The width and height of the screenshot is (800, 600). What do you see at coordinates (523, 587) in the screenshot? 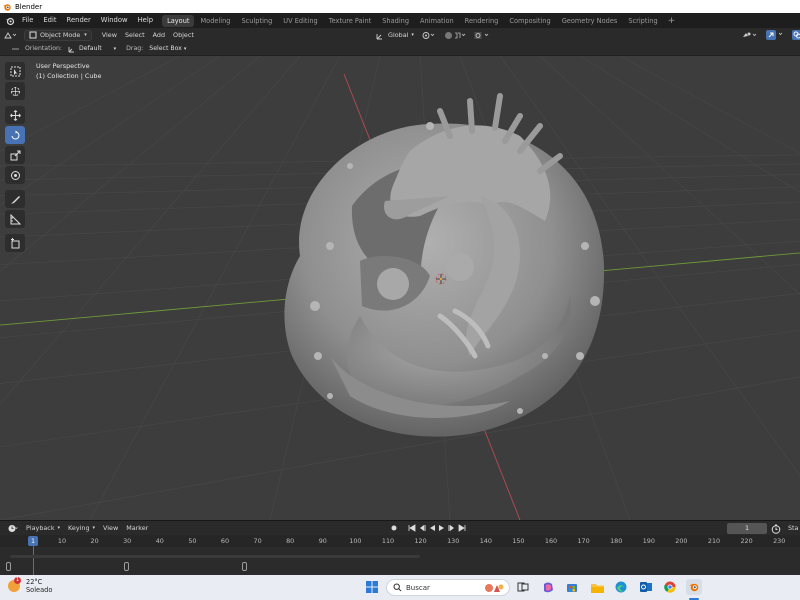
I see `task-view-icon` at bounding box center [523, 587].